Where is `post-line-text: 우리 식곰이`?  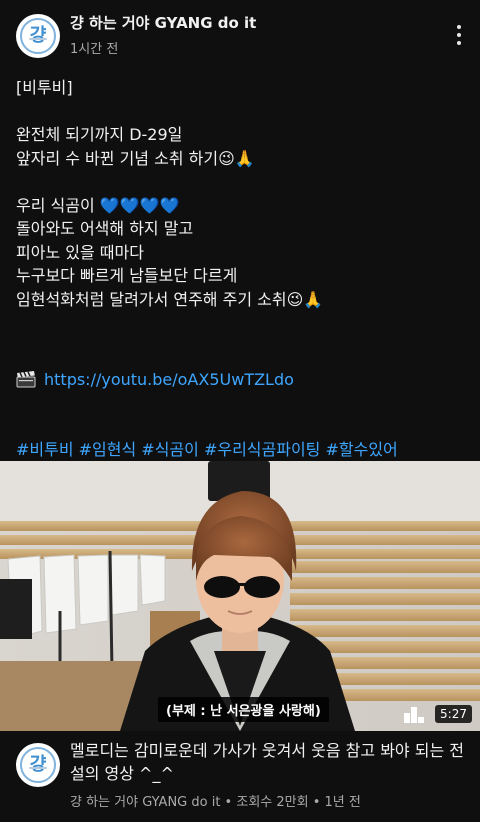
post-line-text: 우리 식곰이 is located at coordinates (55, 205).